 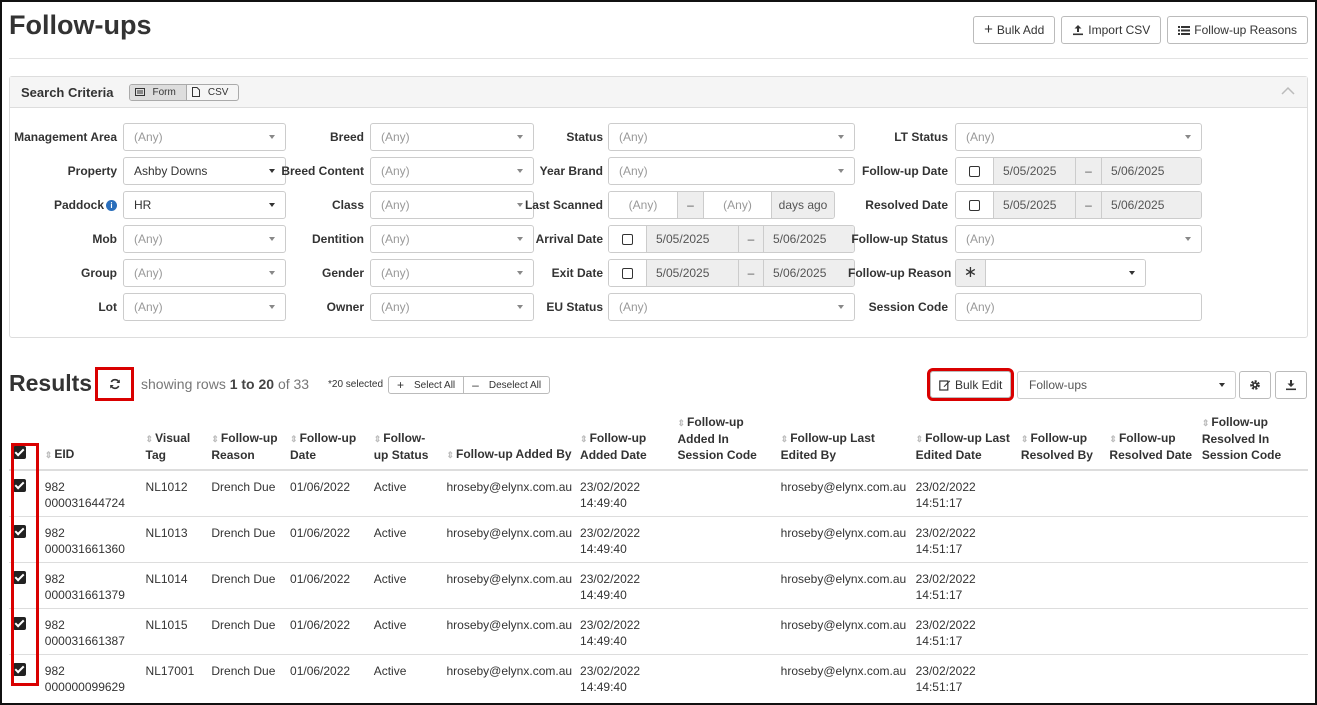 I want to click on eid-link: 982 000031644724, so click(x=91, y=493).